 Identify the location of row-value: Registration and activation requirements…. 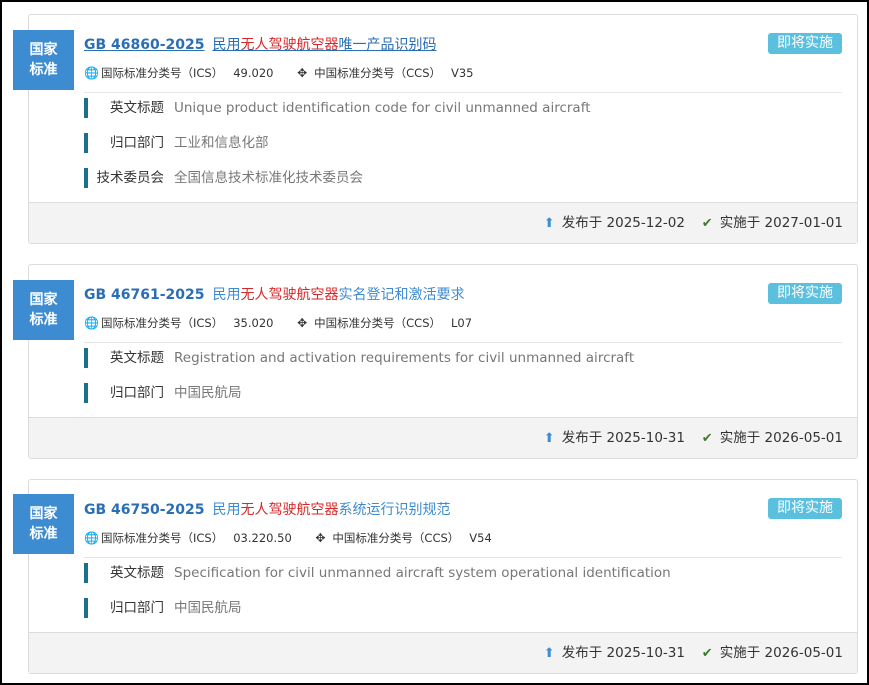
(404, 358).